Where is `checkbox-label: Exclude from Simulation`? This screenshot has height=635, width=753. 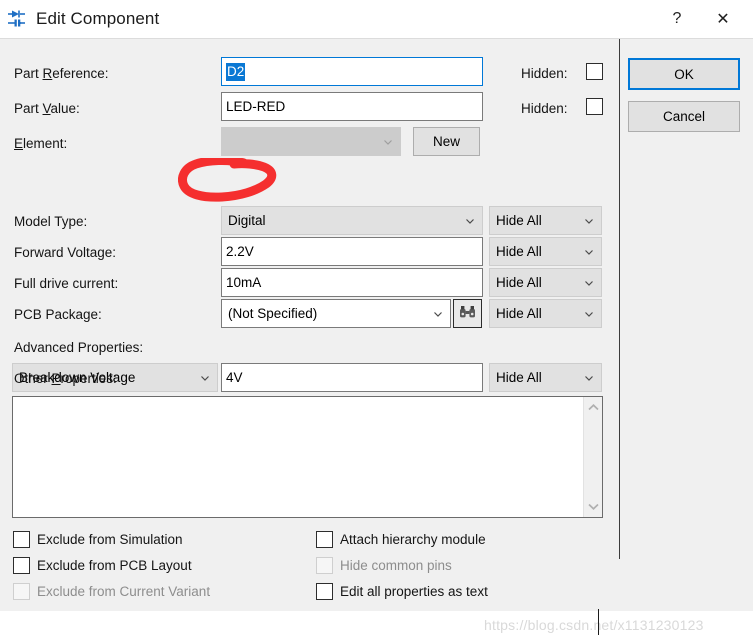
checkbox-label: Exclude from Simulation is located at coordinates (110, 539).